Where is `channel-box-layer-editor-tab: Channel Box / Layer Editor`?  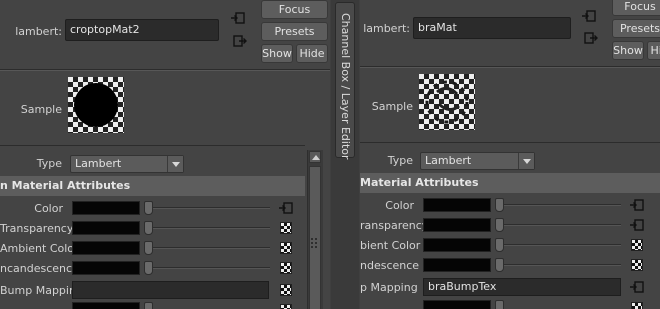 channel-box-layer-editor-tab: Channel Box / Layer Editor is located at coordinates (345, 81).